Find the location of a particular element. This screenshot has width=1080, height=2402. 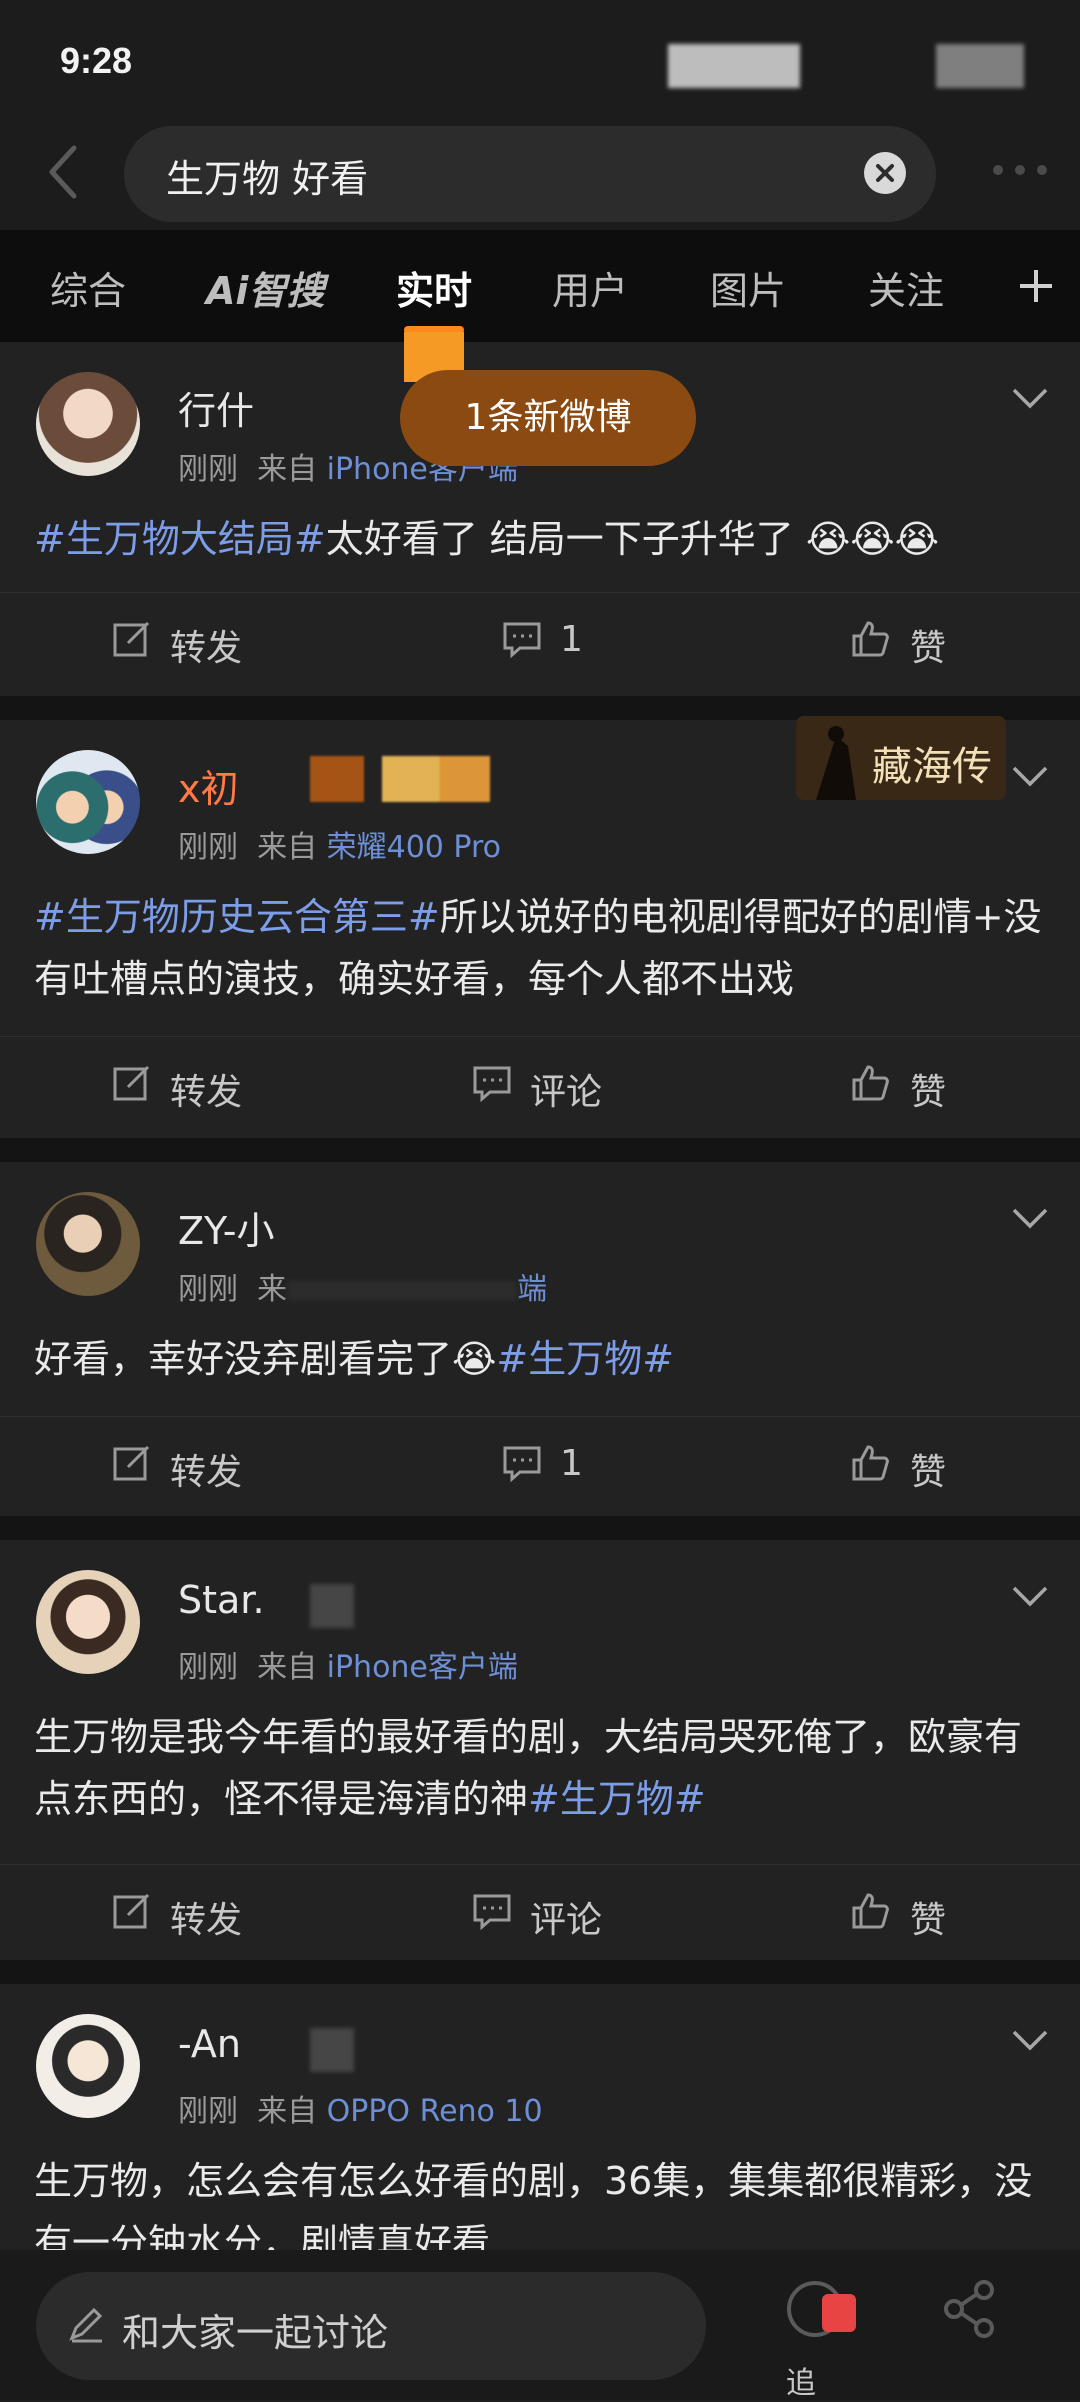

post-meta: 刚刚 来自 iPhone客户端 is located at coordinates (348, 1664).